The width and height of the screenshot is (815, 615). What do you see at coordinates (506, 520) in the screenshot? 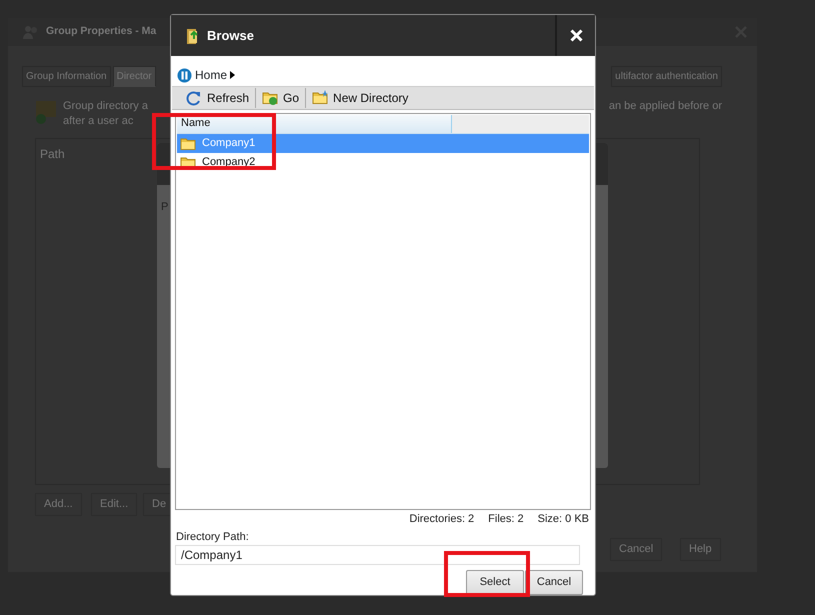
I see `status-text: Files: 2` at bounding box center [506, 520].